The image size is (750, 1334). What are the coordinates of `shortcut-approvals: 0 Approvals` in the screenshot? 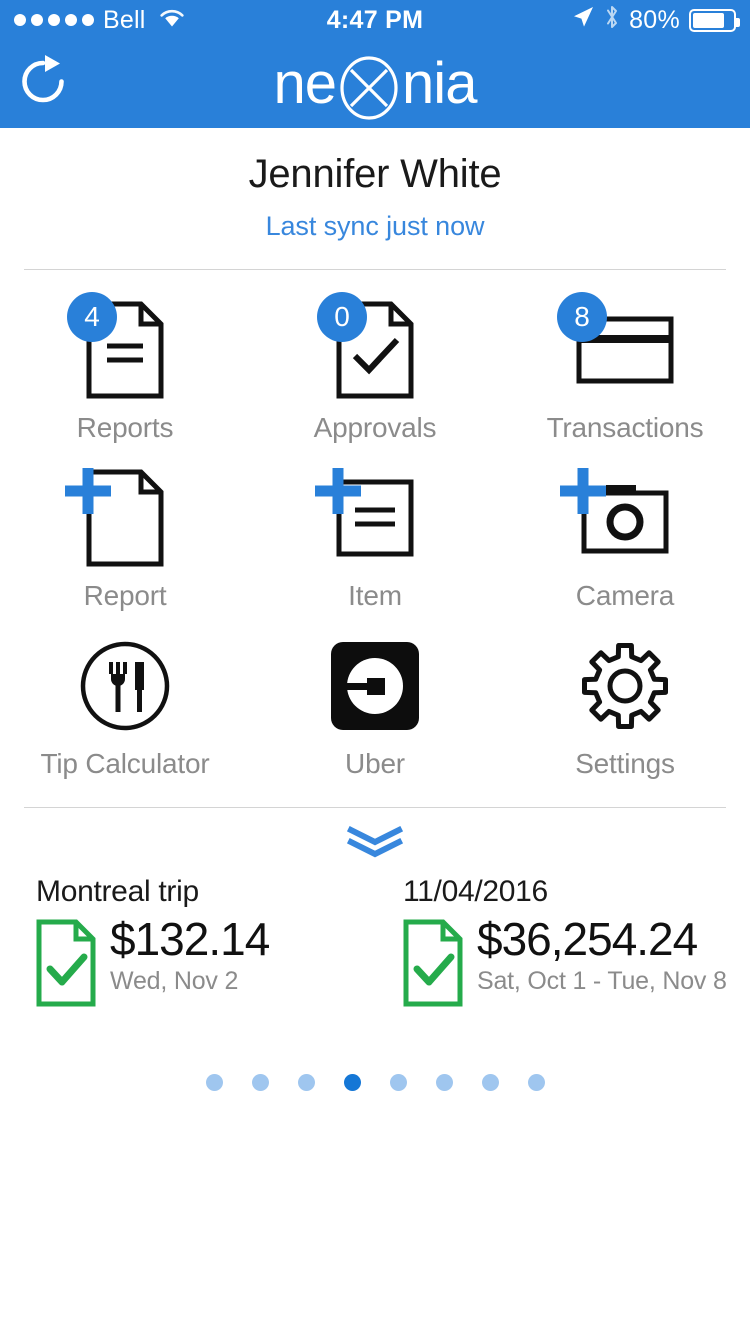 It's located at (375, 360).